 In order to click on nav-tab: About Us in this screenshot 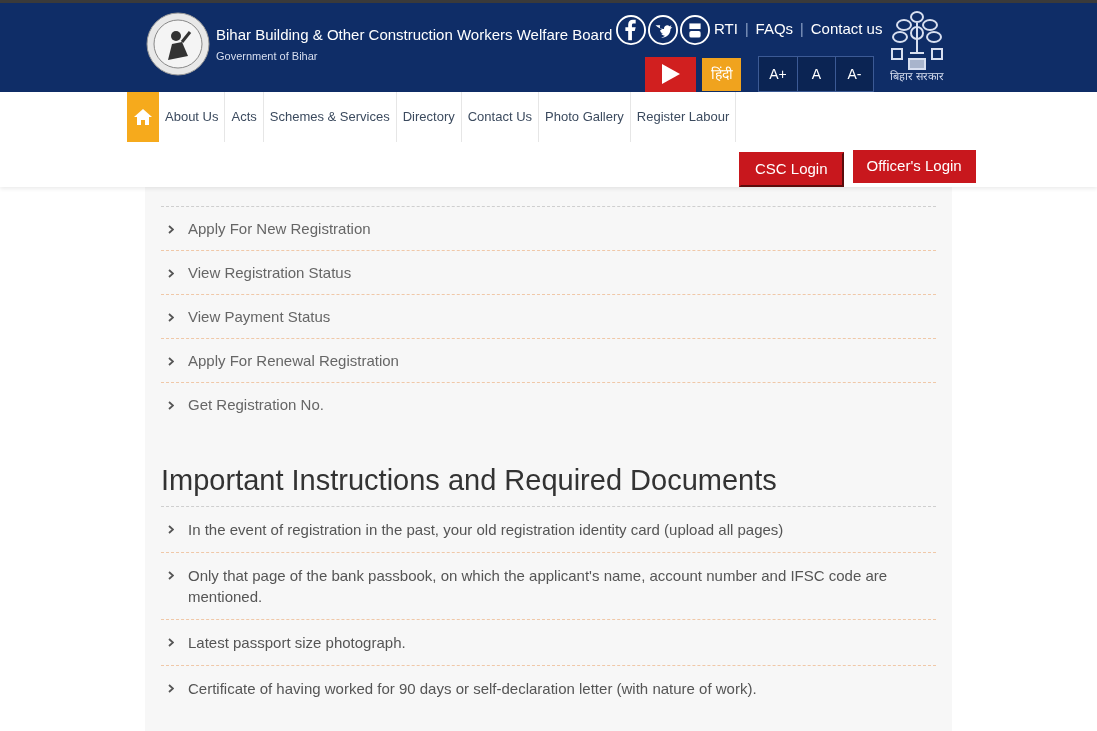, I will do `click(192, 117)`.